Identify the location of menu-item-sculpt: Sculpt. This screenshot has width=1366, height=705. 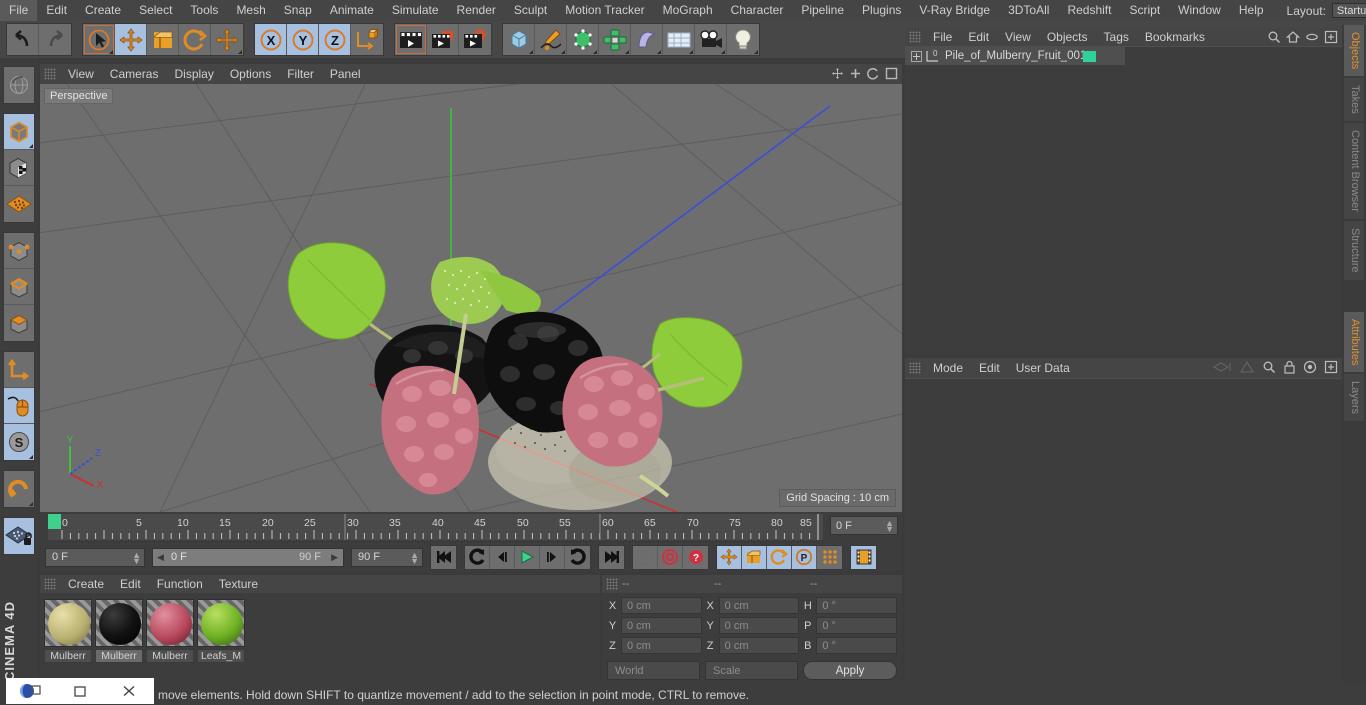
(530, 10).